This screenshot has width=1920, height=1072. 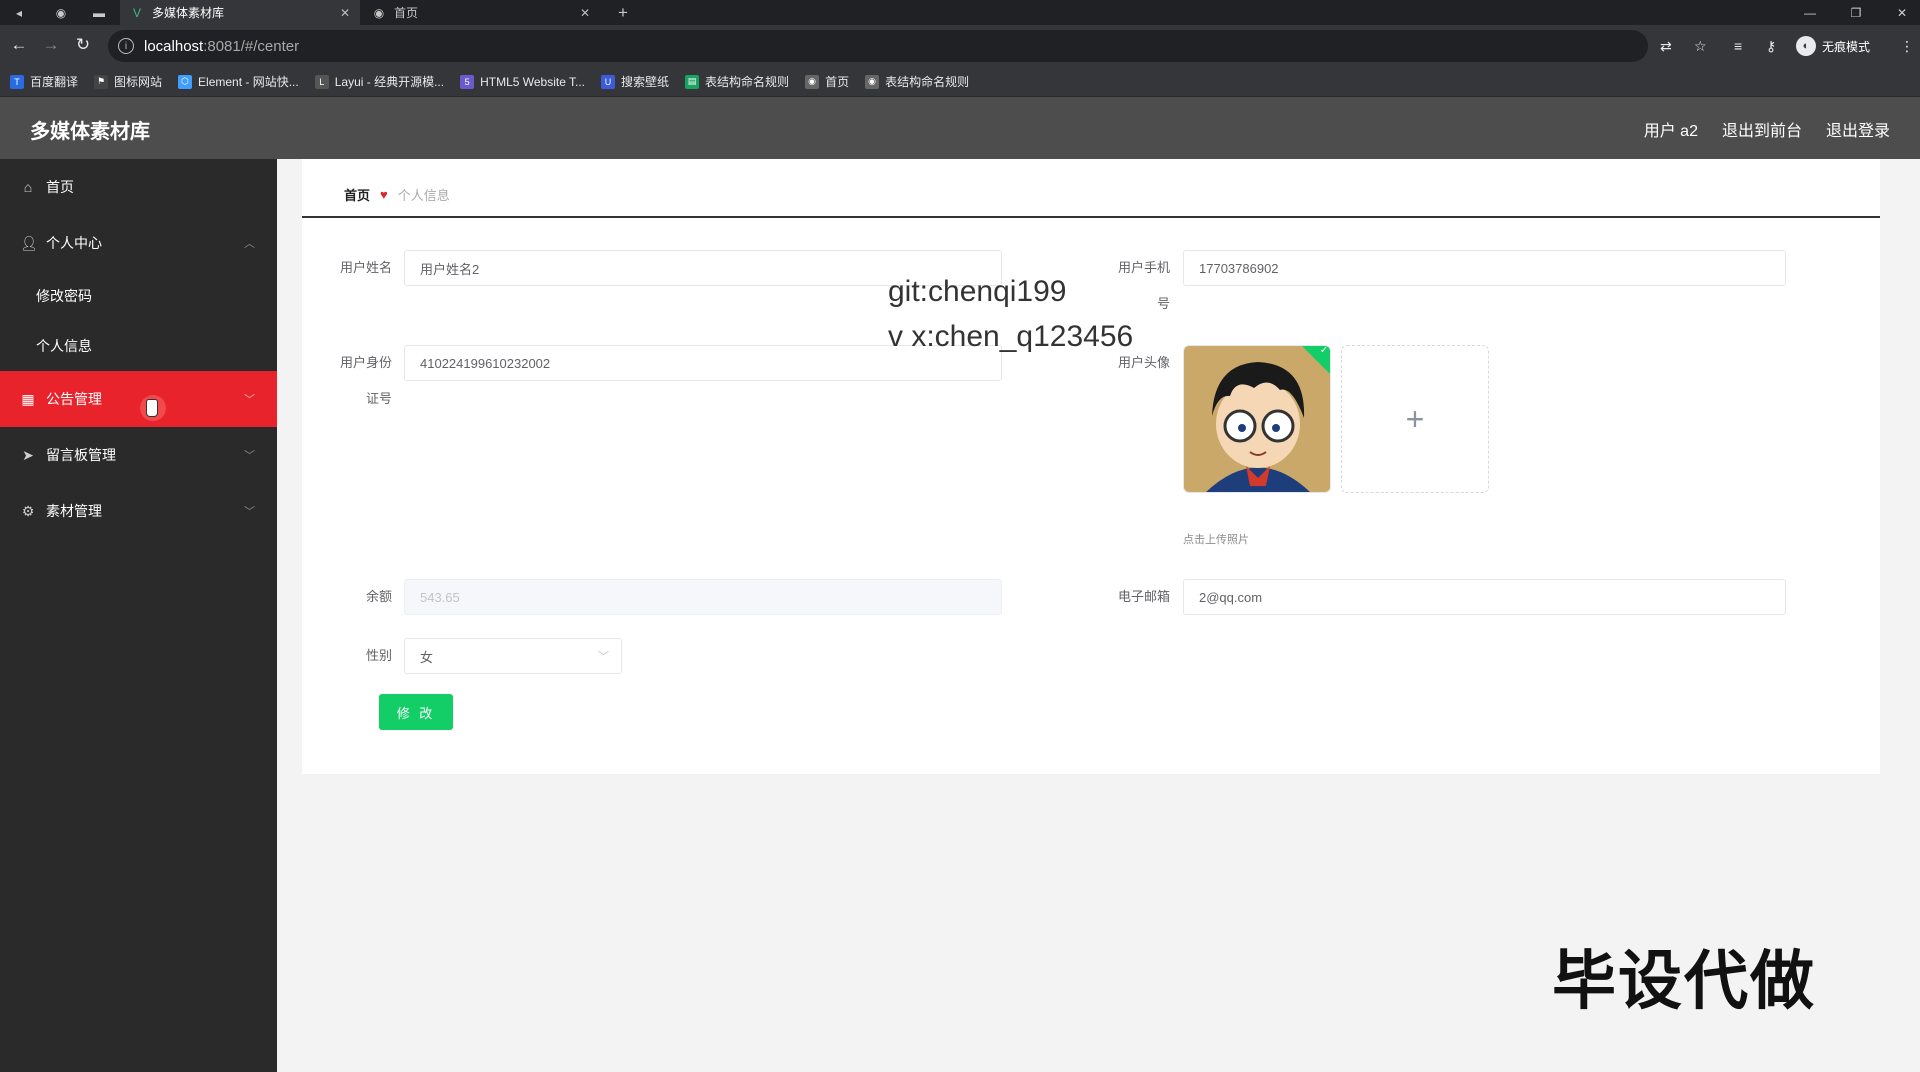 What do you see at coordinates (60, 187) in the screenshot?
I see `sidebar-item-label: 首页` at bounding box center [60, 187].